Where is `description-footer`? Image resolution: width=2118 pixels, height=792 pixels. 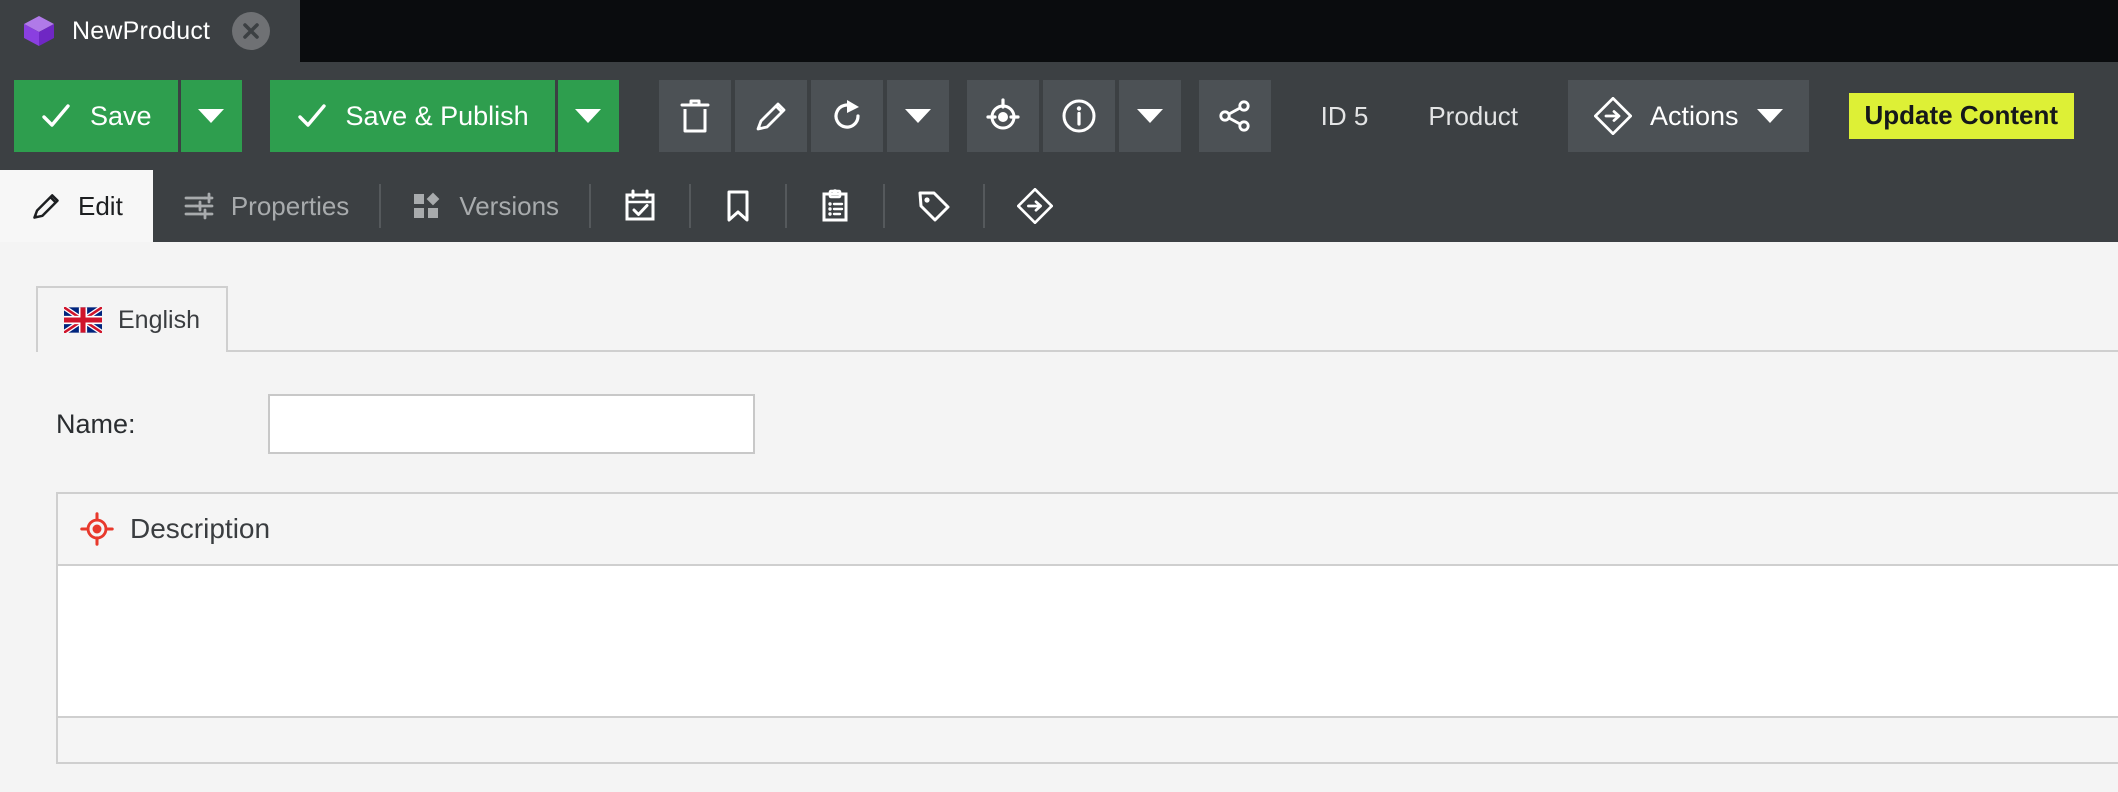 description-footer is located at coordinates (1088, 739).